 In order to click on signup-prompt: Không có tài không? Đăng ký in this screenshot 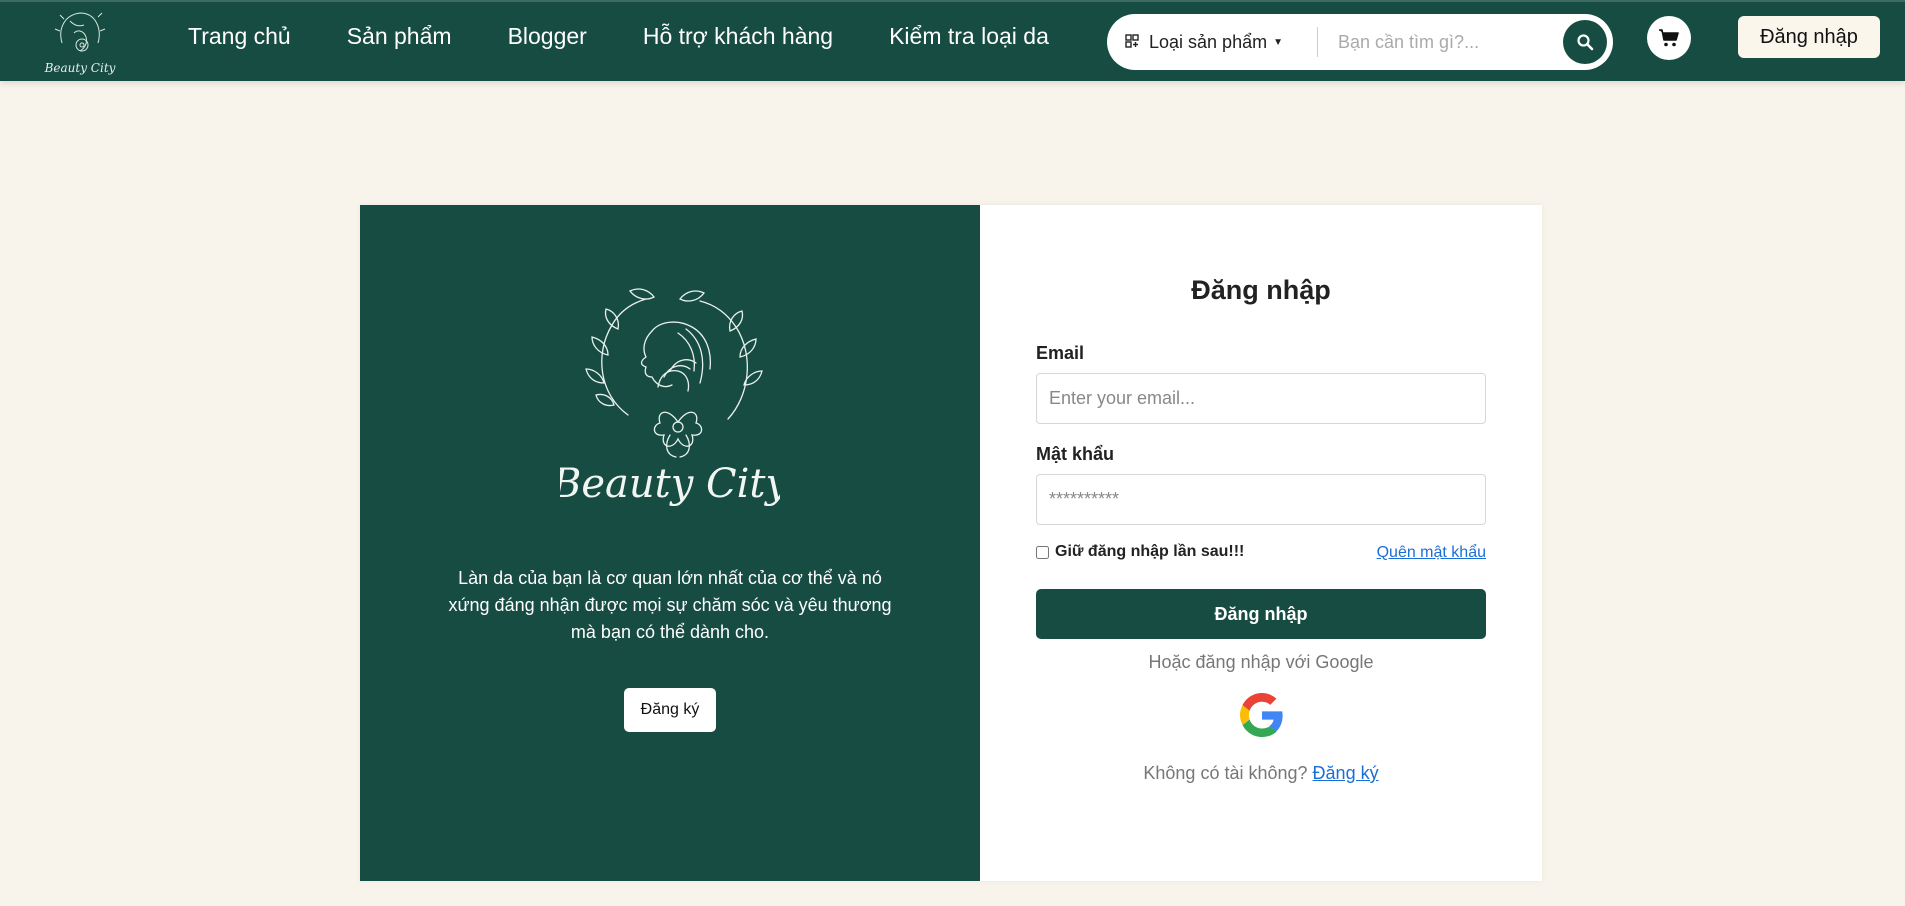, I will do `click(1261, 773)`.